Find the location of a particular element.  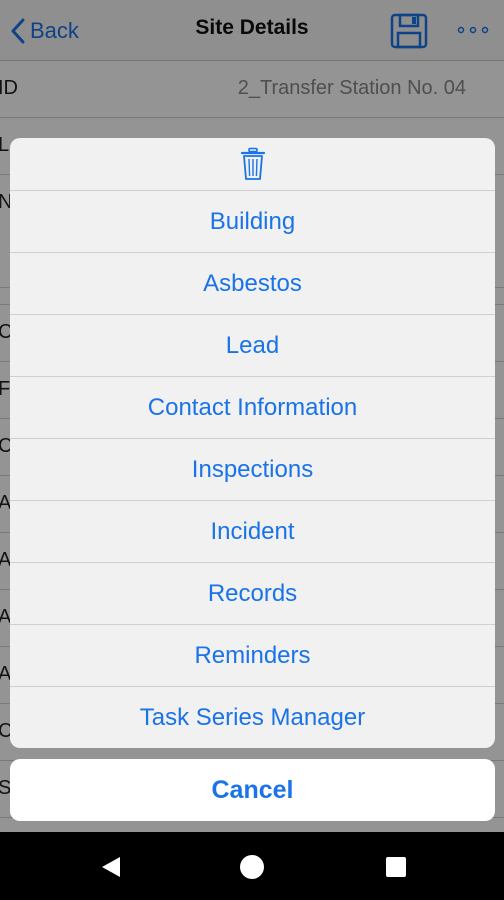

cancel-button: Cancel is located at coordinates (252, 790).